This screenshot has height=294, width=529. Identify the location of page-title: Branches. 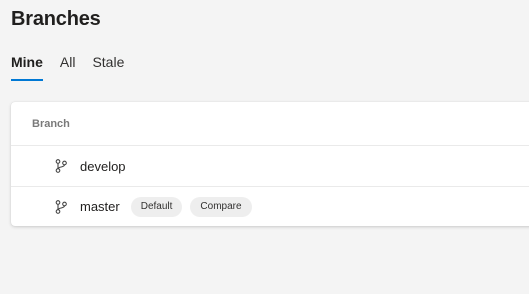
(56, 19).